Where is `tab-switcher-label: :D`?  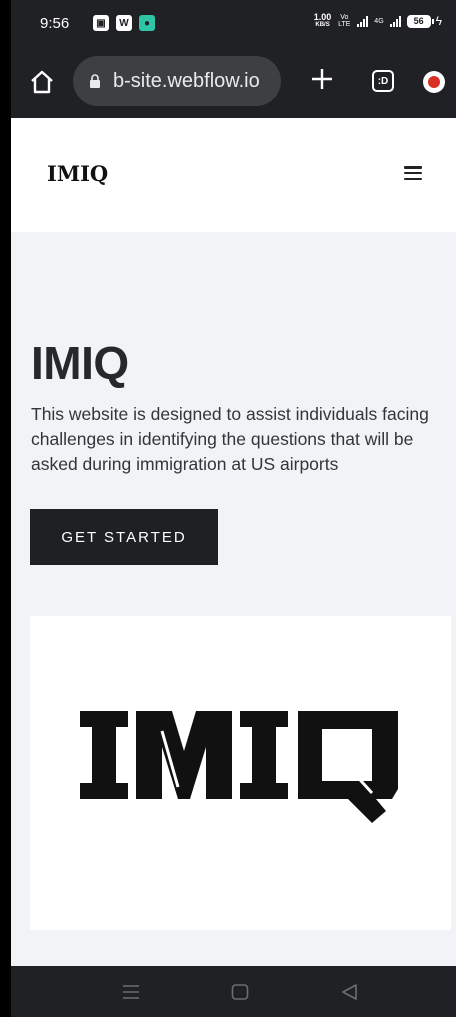 tab-switcher-label: :D is located at coordinates (383, 81).